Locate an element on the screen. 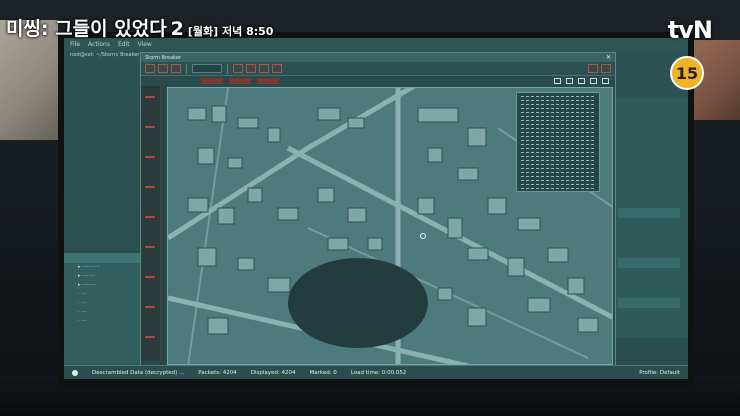 This screenshot has height=416, width=740. status-led-icon is located at coordinates (75, 372).